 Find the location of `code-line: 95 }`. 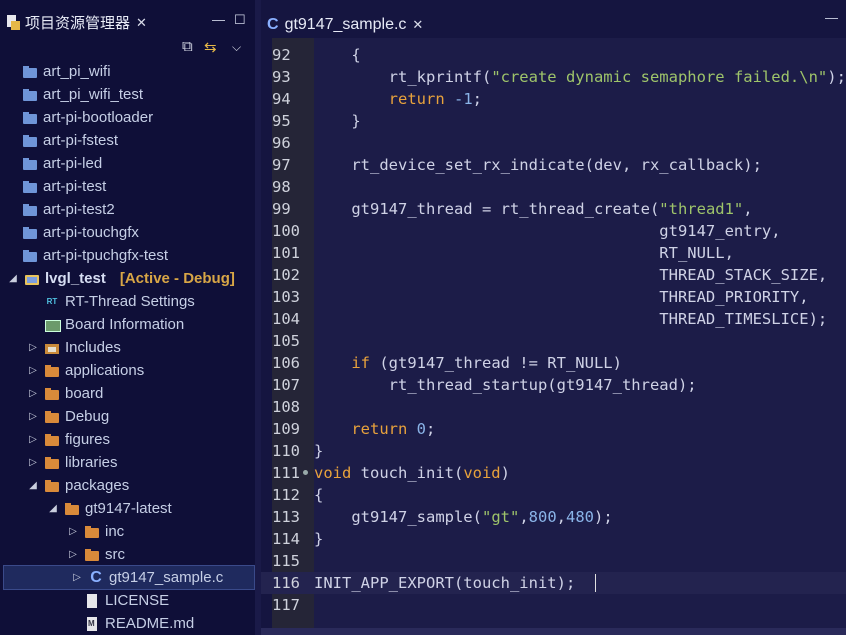

code-line: 95 } is located at coordinates (553, 121).